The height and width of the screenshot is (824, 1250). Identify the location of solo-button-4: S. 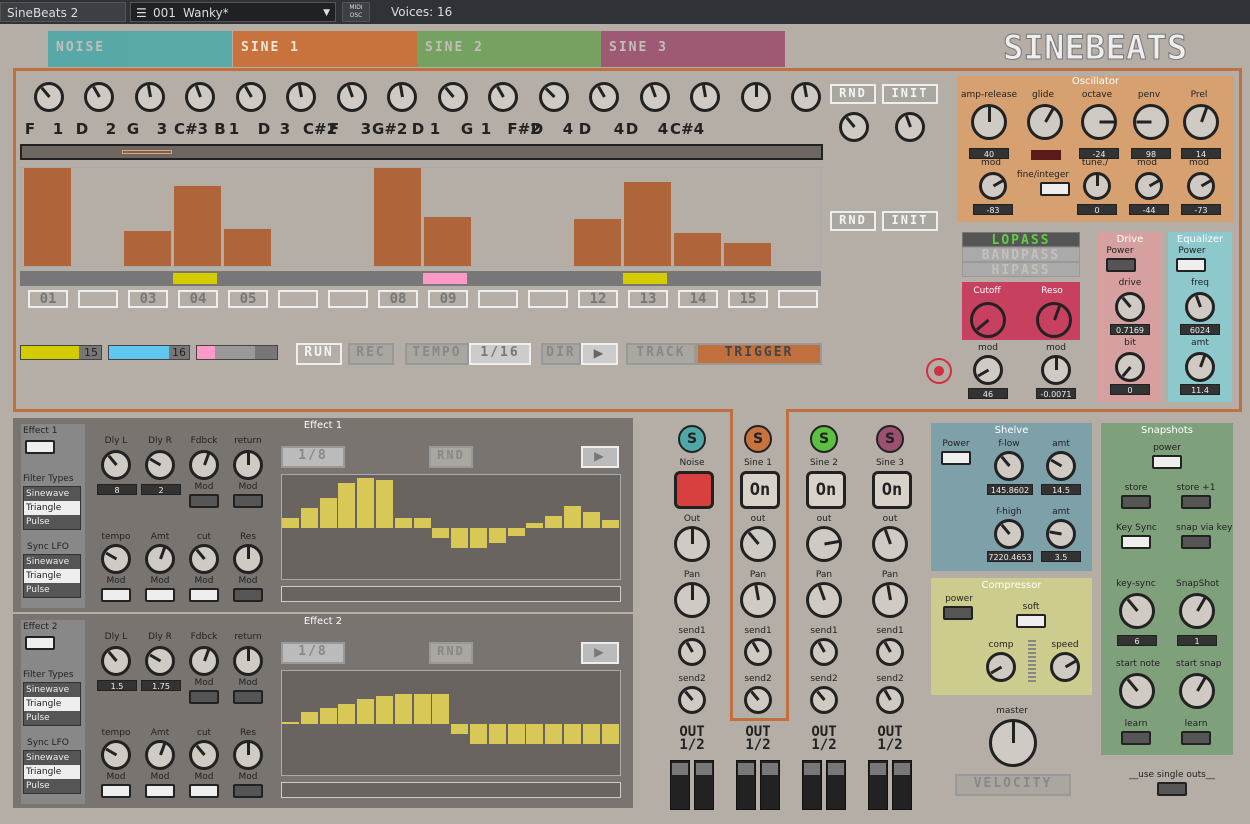
(890, 439).